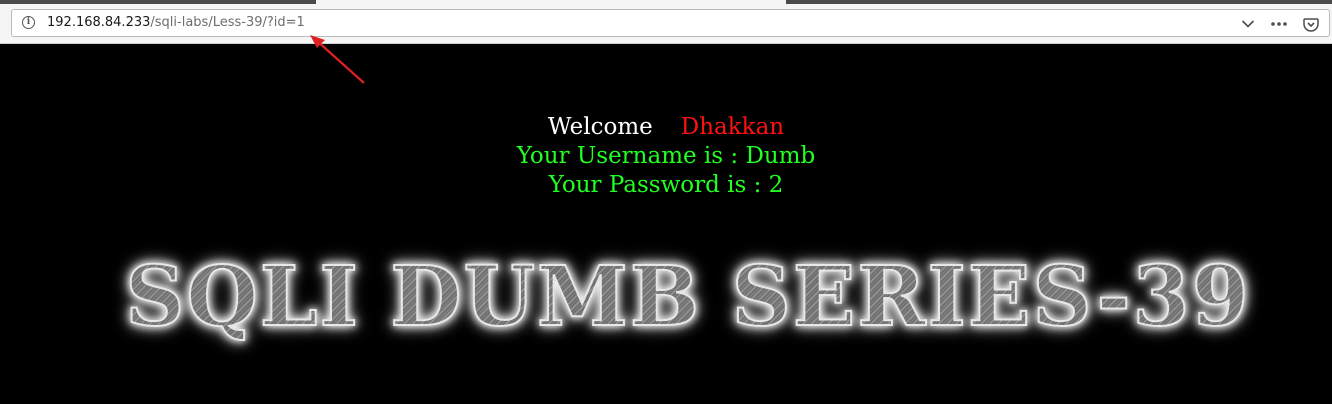 This screenshot has height=404, width=1332. What do you see at coordinates (666, 127) in the screenshot?
I see `welcome-line: Welcome Dhakkan` at bounding box center [666, 127].